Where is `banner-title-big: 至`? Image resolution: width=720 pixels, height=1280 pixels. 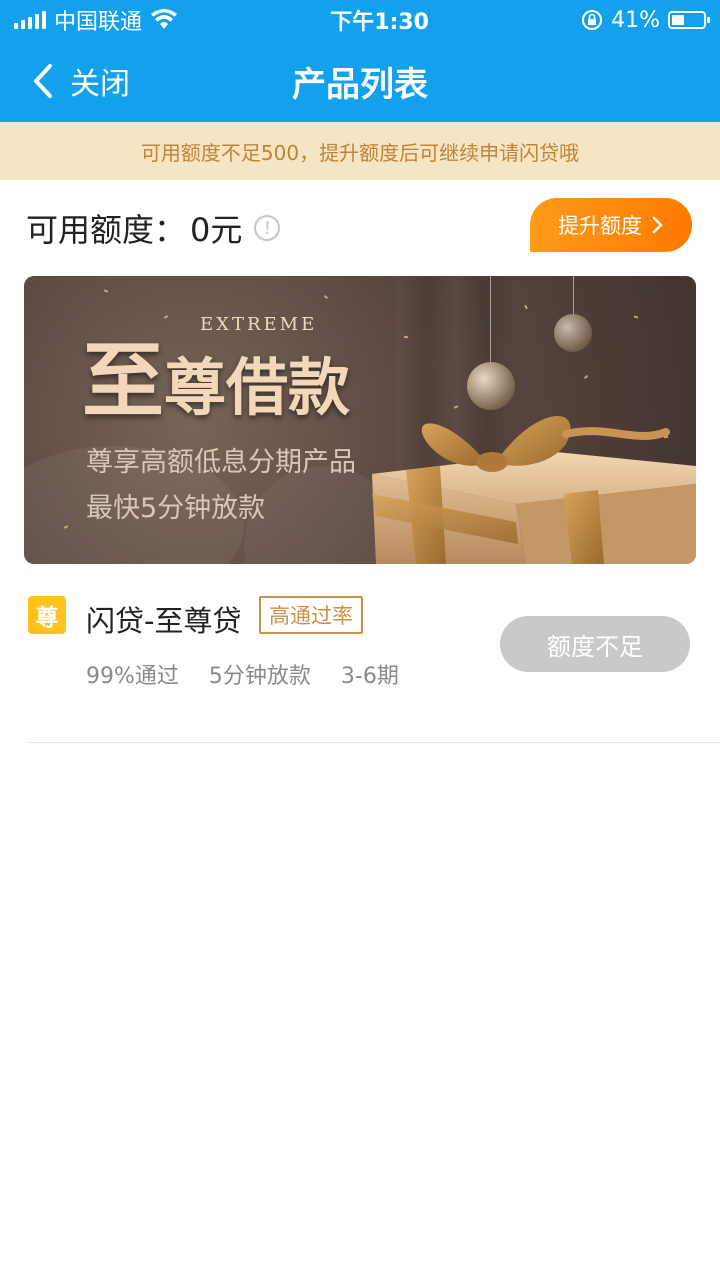
banner-title-big: 至 is located at coordinates (123, 381).